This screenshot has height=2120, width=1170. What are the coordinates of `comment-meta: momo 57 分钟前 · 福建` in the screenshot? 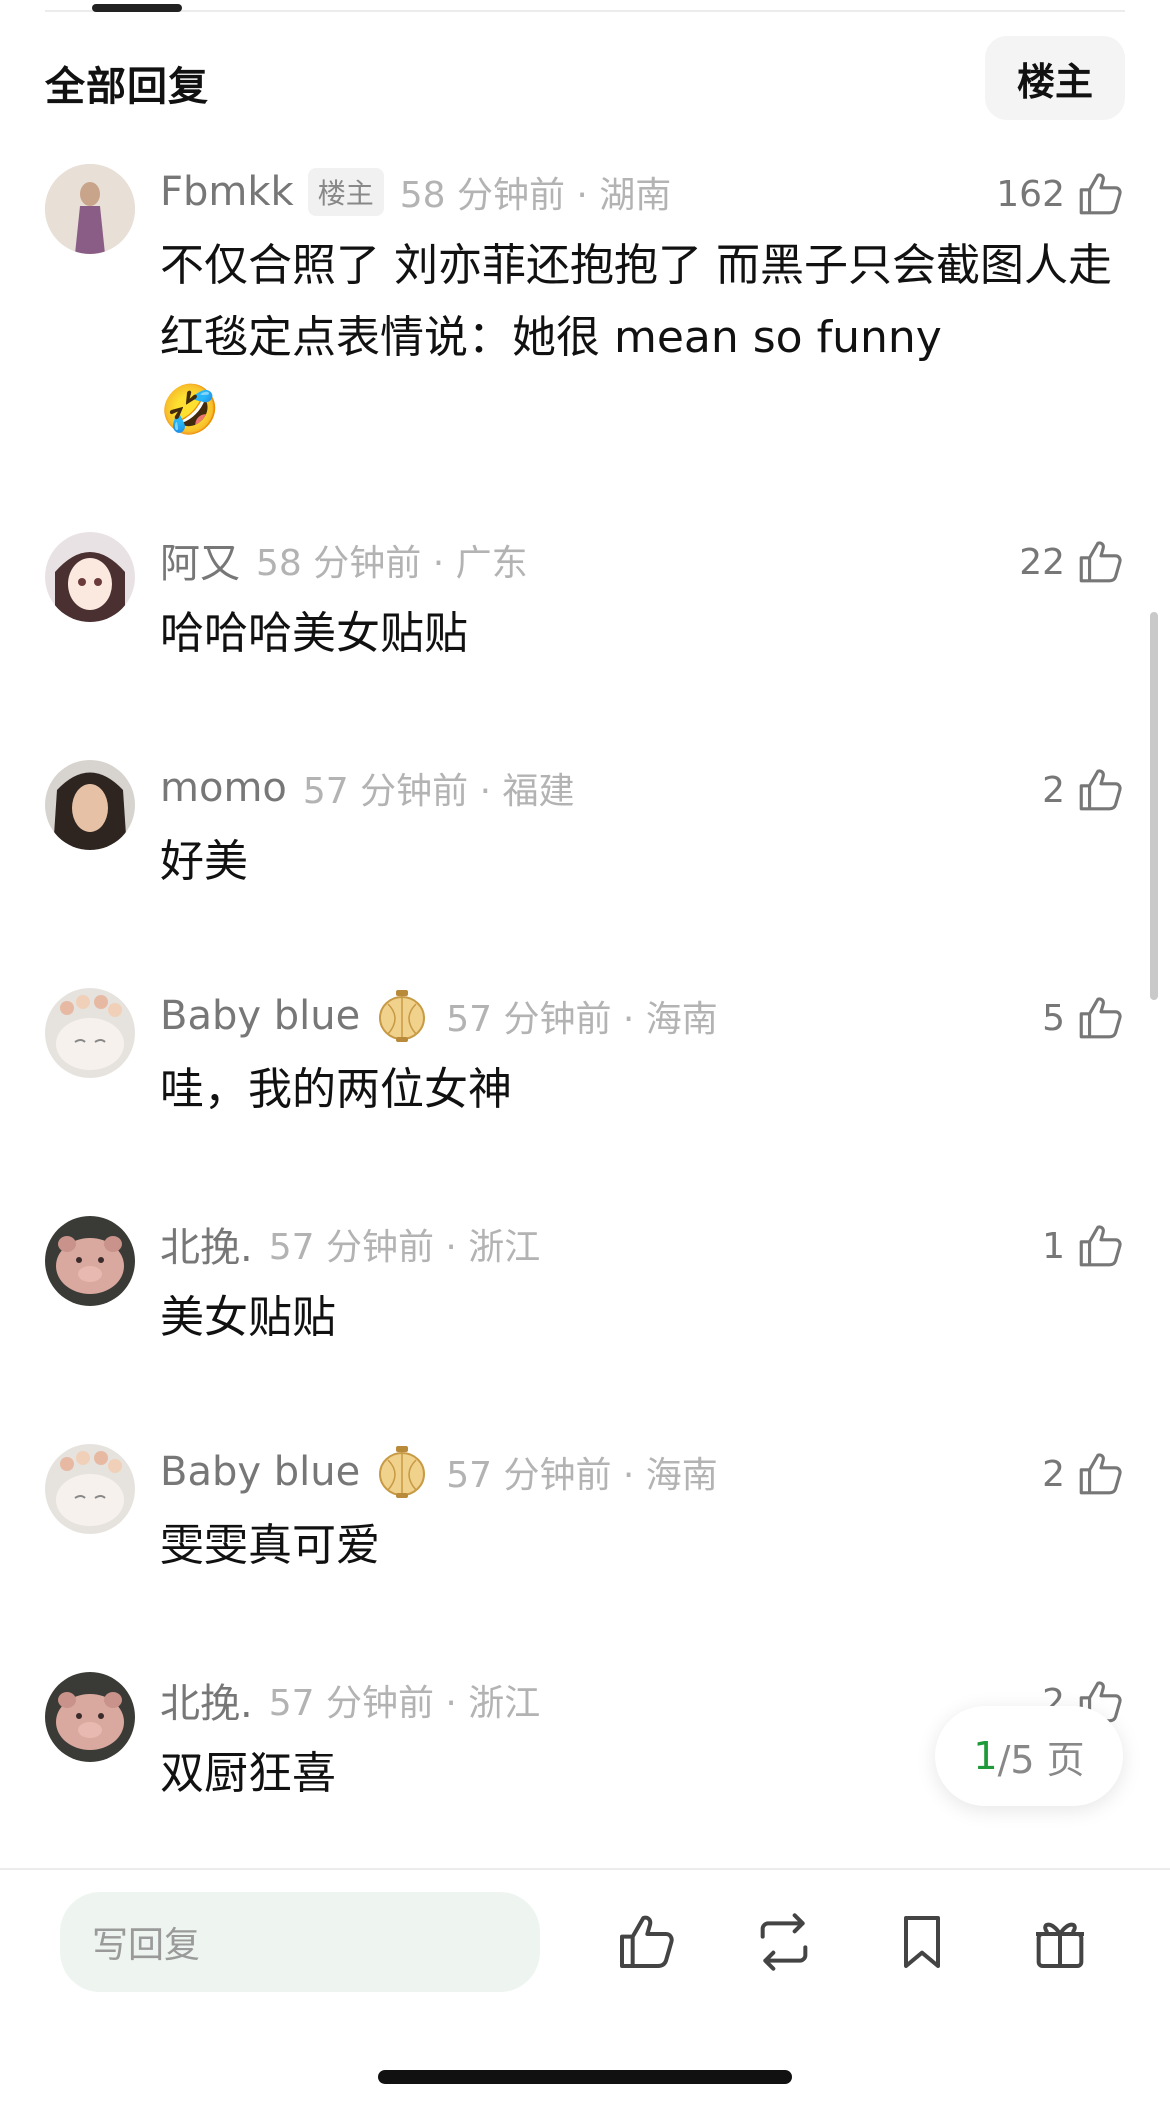 It's located at (367, 788).